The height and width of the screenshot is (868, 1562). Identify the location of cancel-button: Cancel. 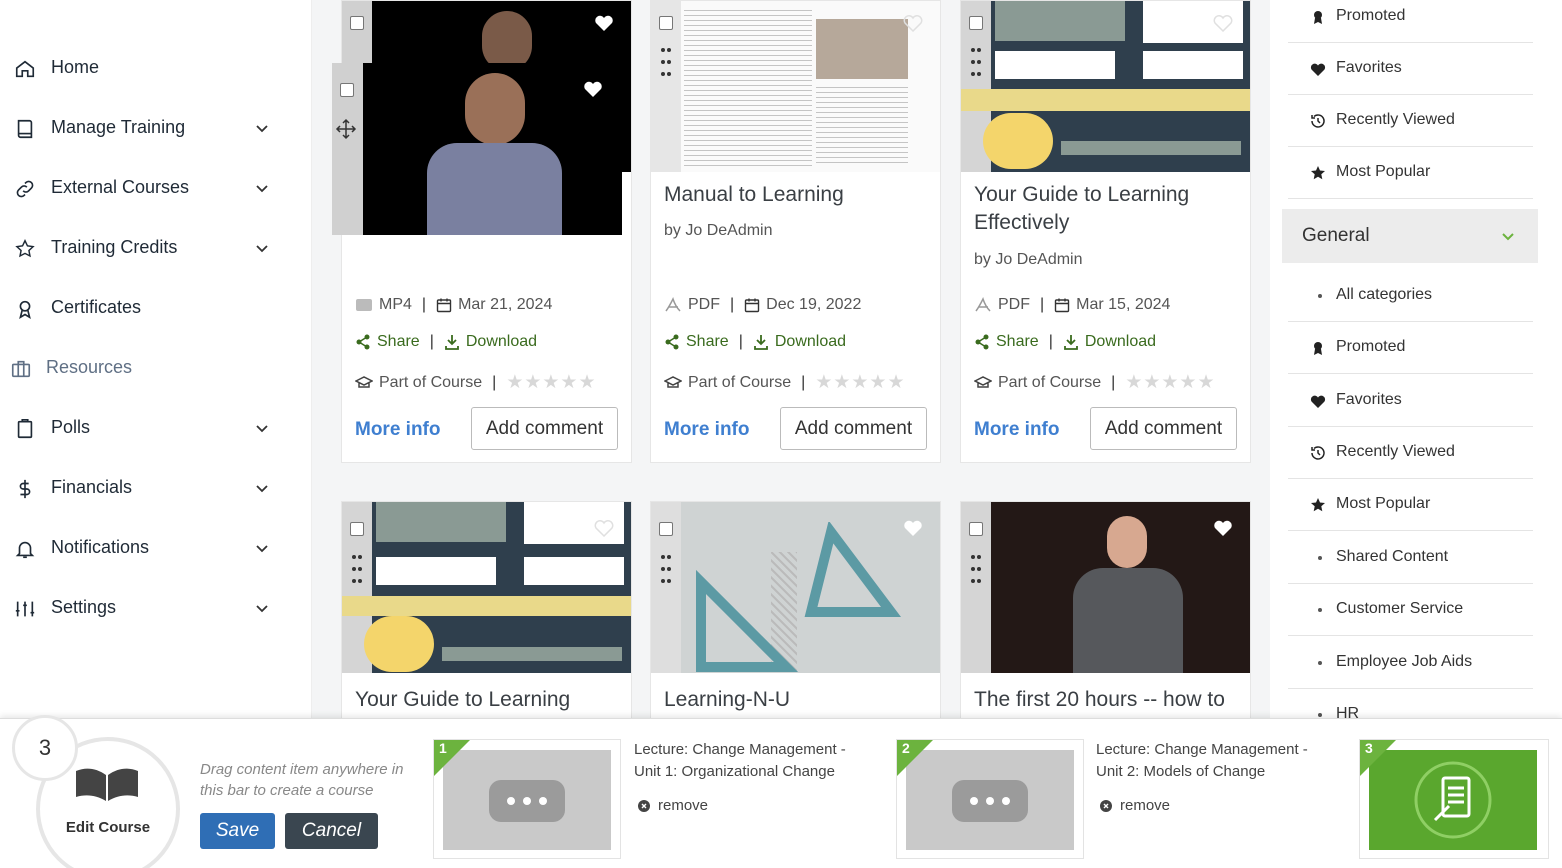
(331, 831).